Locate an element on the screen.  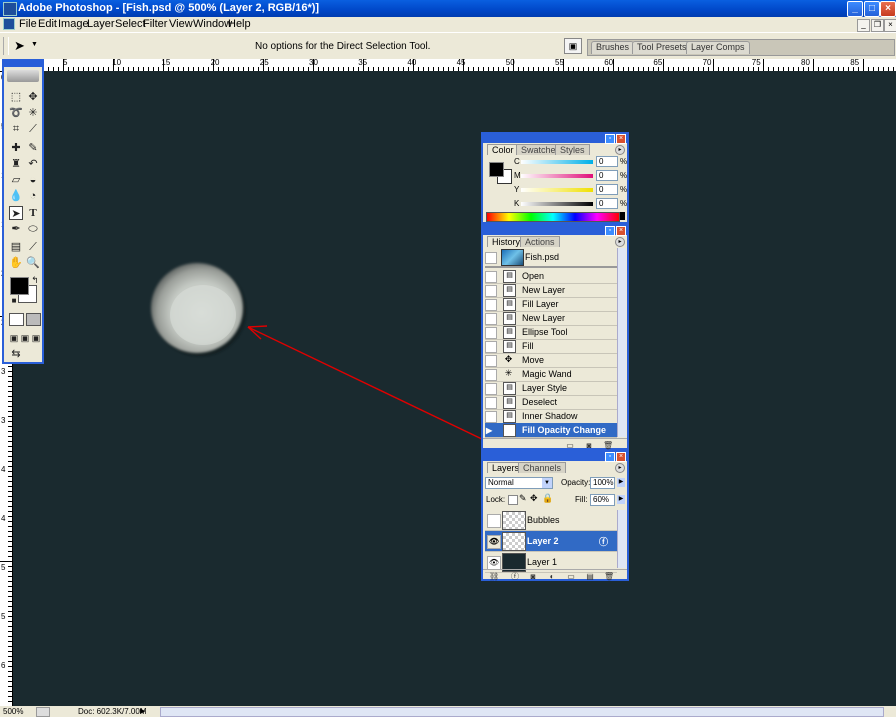
color-spectrum-bar is located at coordinates (553, 217).